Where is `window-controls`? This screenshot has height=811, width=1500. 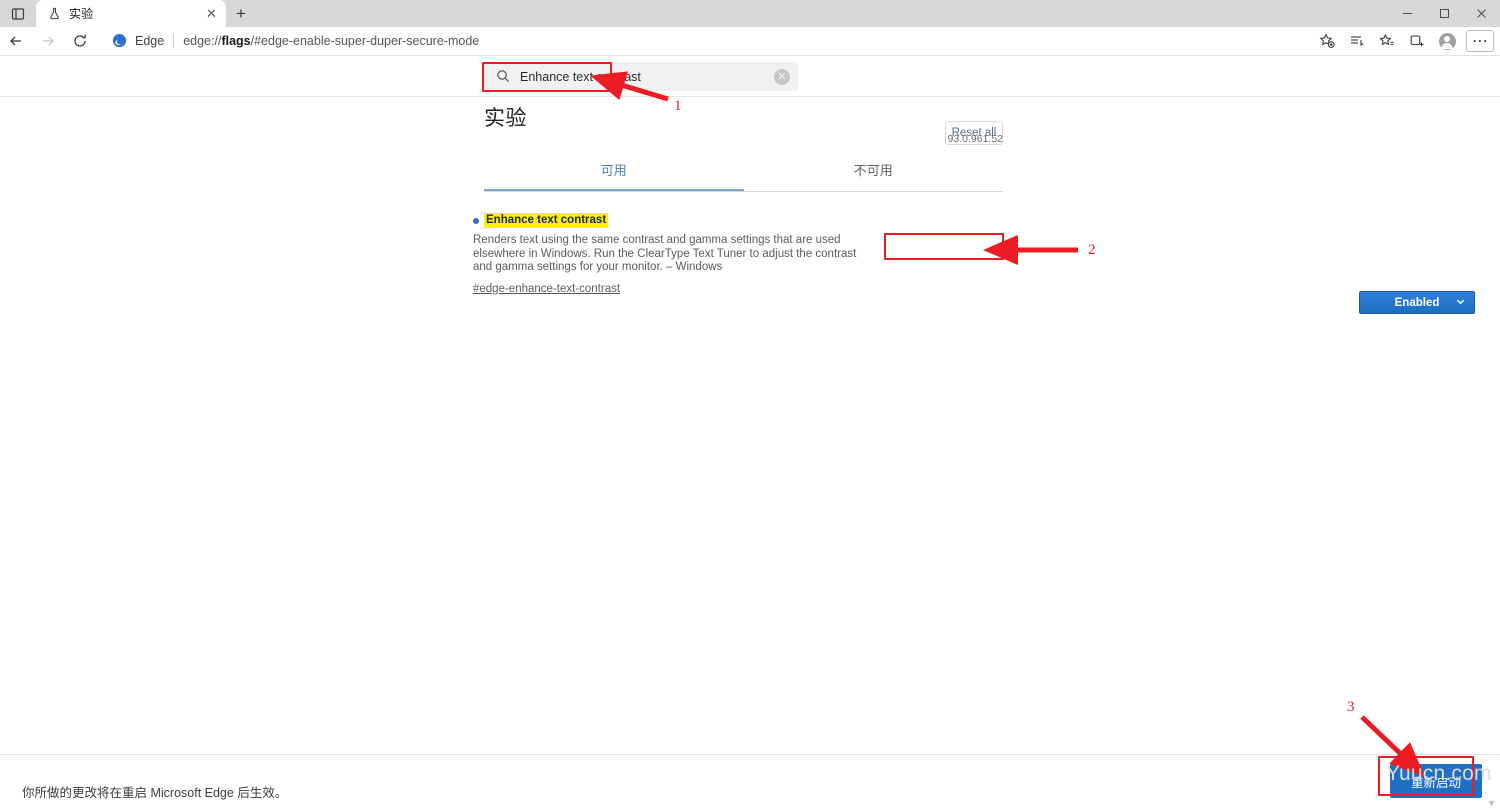 window-controls is located at coordinates (1444, 13).